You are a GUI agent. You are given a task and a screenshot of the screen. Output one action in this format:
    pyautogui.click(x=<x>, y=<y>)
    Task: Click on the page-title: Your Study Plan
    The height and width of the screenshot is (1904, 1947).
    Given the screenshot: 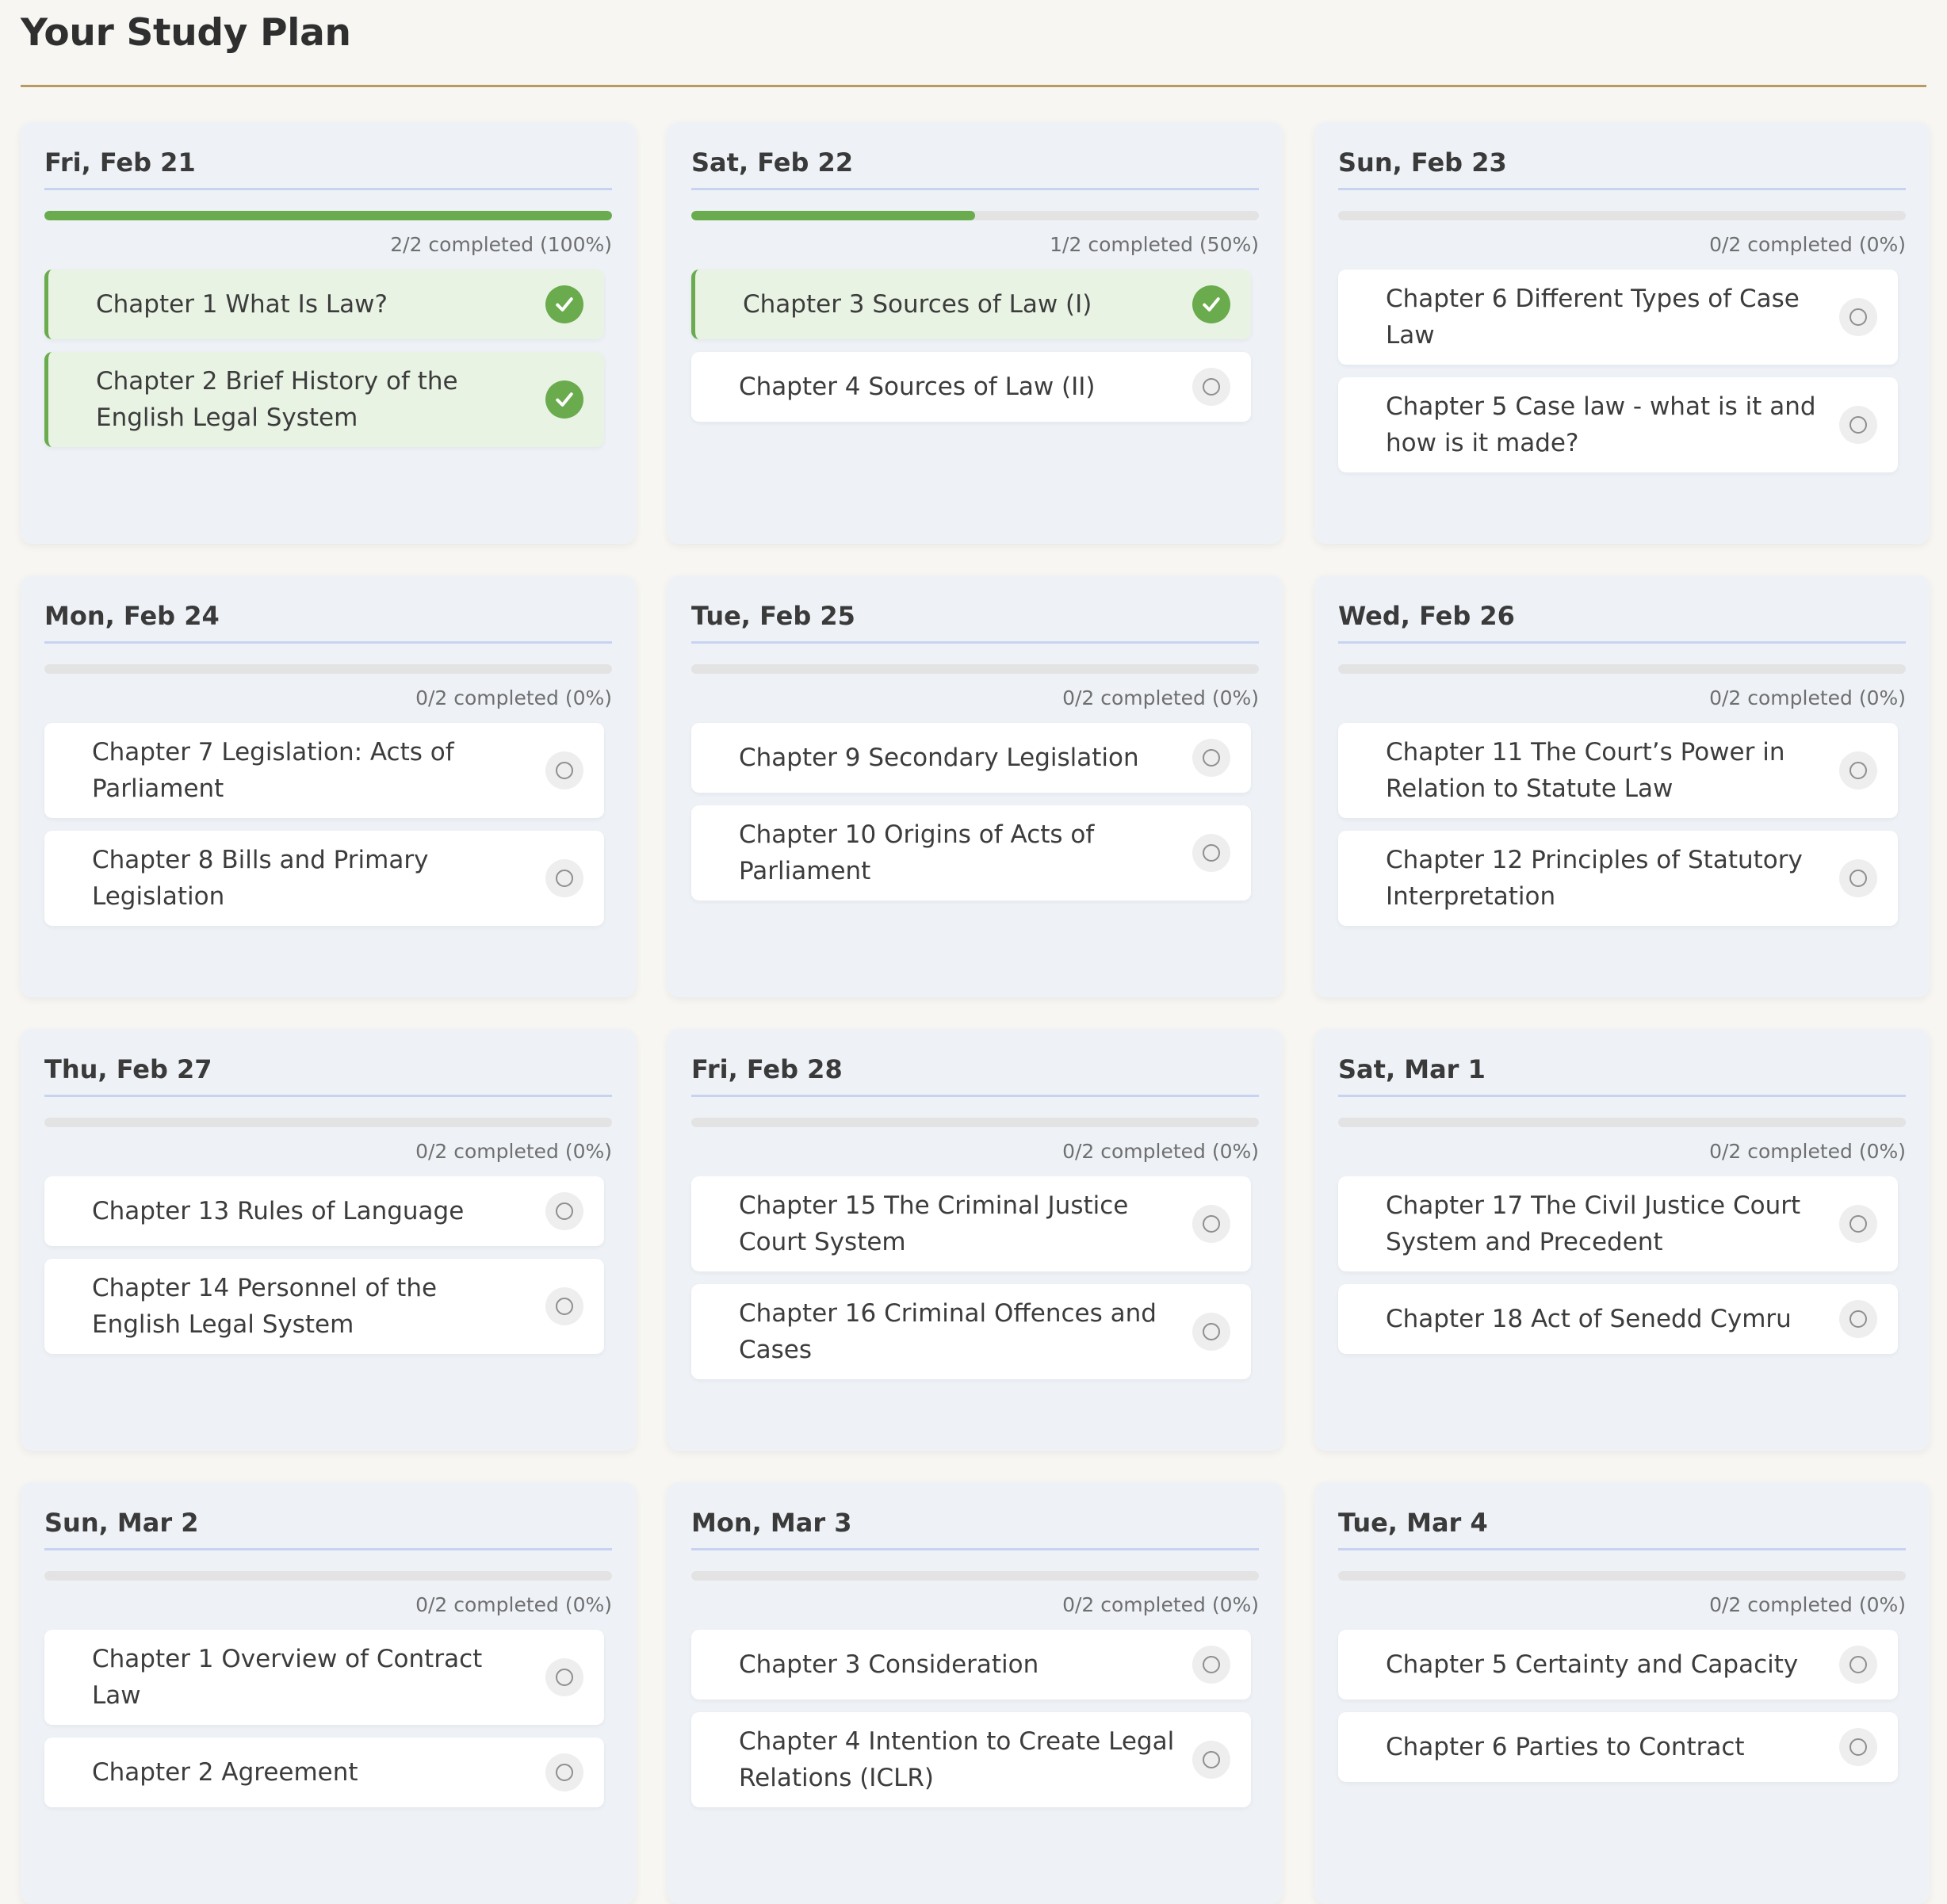 What is the action you would take?
    pyautogui.click(x=186, y=33)
    